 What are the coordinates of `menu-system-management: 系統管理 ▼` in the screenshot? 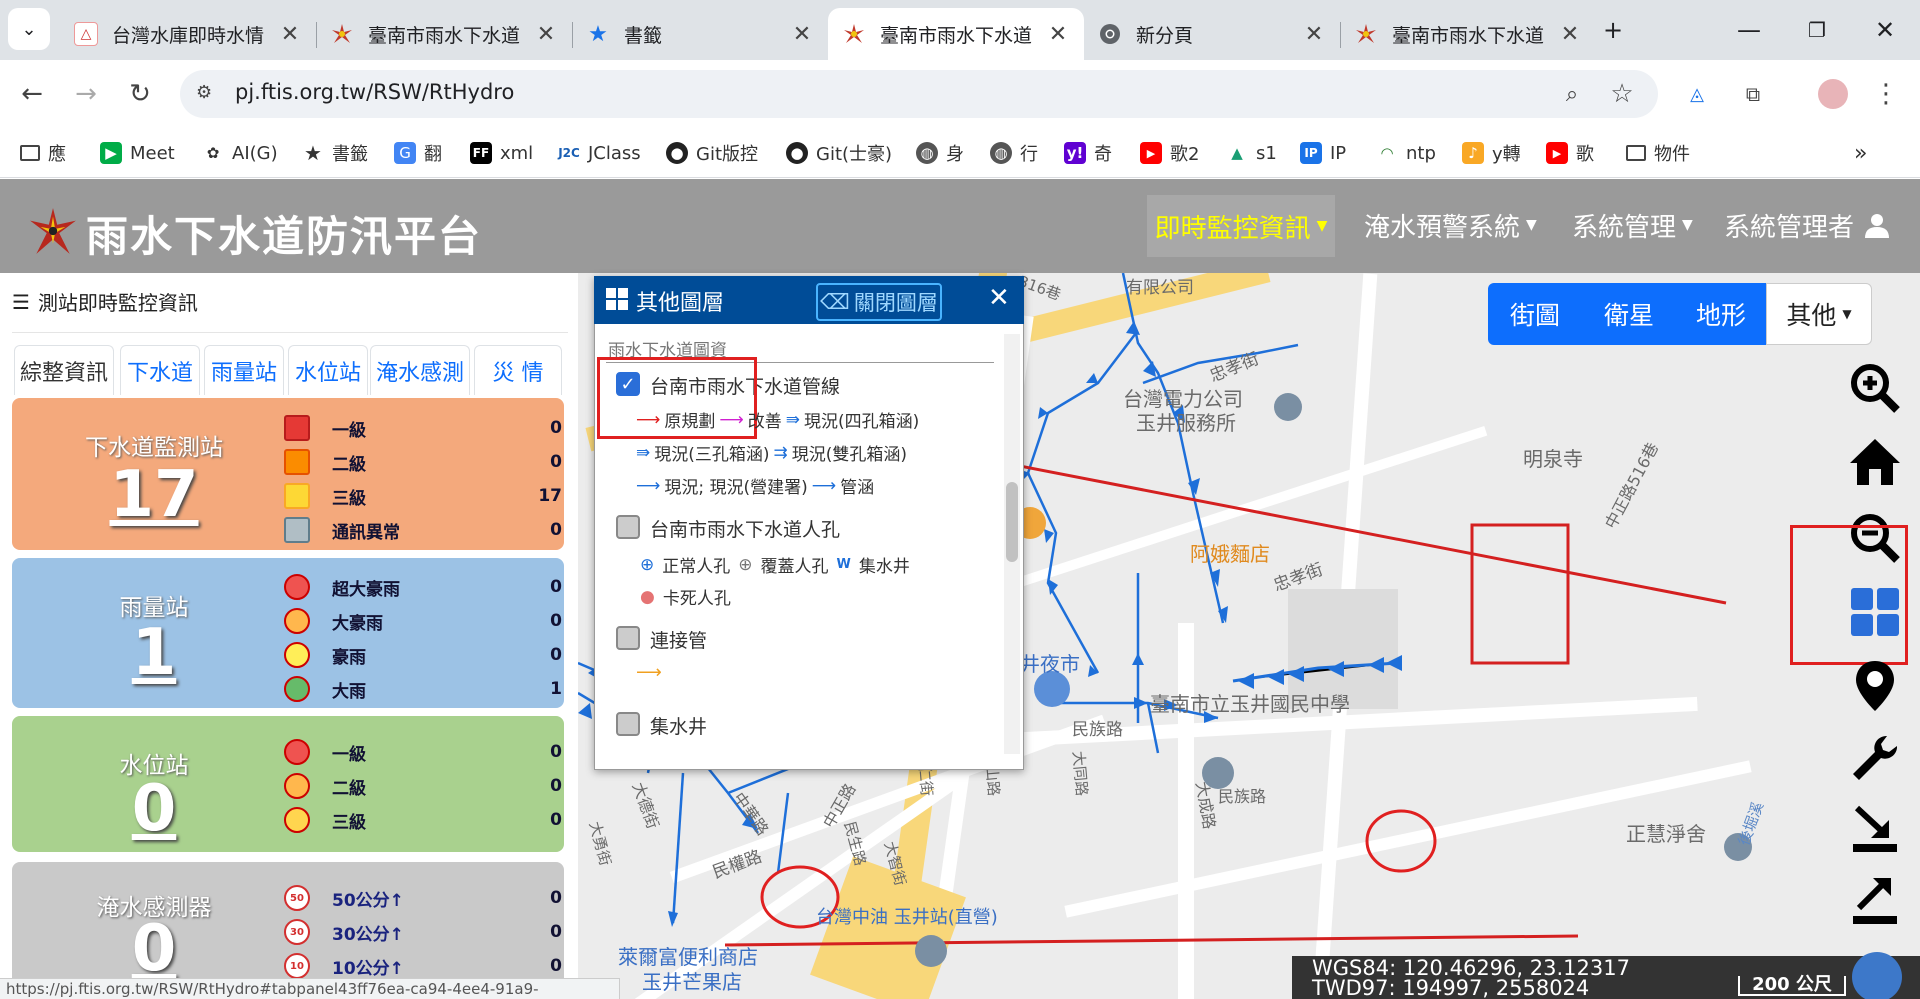 It's located at (1632, 225).